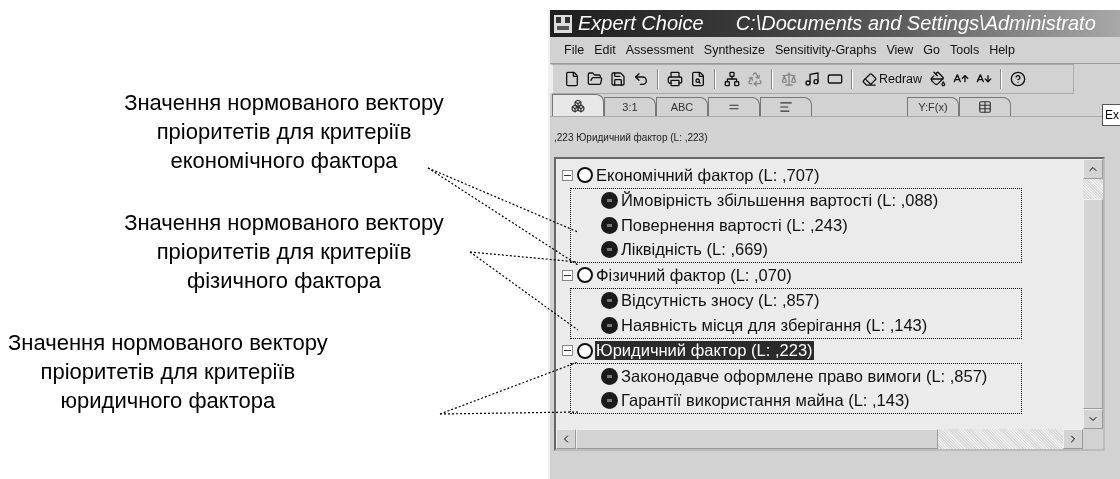 The height and width of the screenshot is (479, 1120). Describe the element at coordinates (694, 250) in the screenshot. I see `tree-node-label: Ліквідність (L: ,669)` at that location.